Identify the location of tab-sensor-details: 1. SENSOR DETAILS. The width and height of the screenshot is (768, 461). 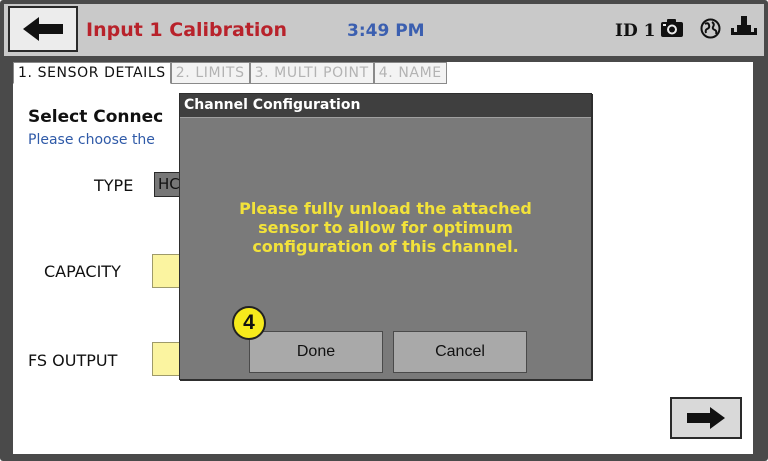
(92, 73).